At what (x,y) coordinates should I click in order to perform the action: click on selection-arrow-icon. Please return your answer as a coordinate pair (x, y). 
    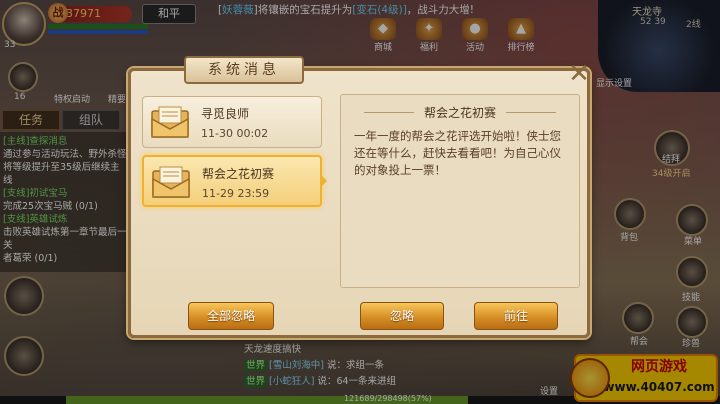
    Looking at the image, I should click on (323, 181).